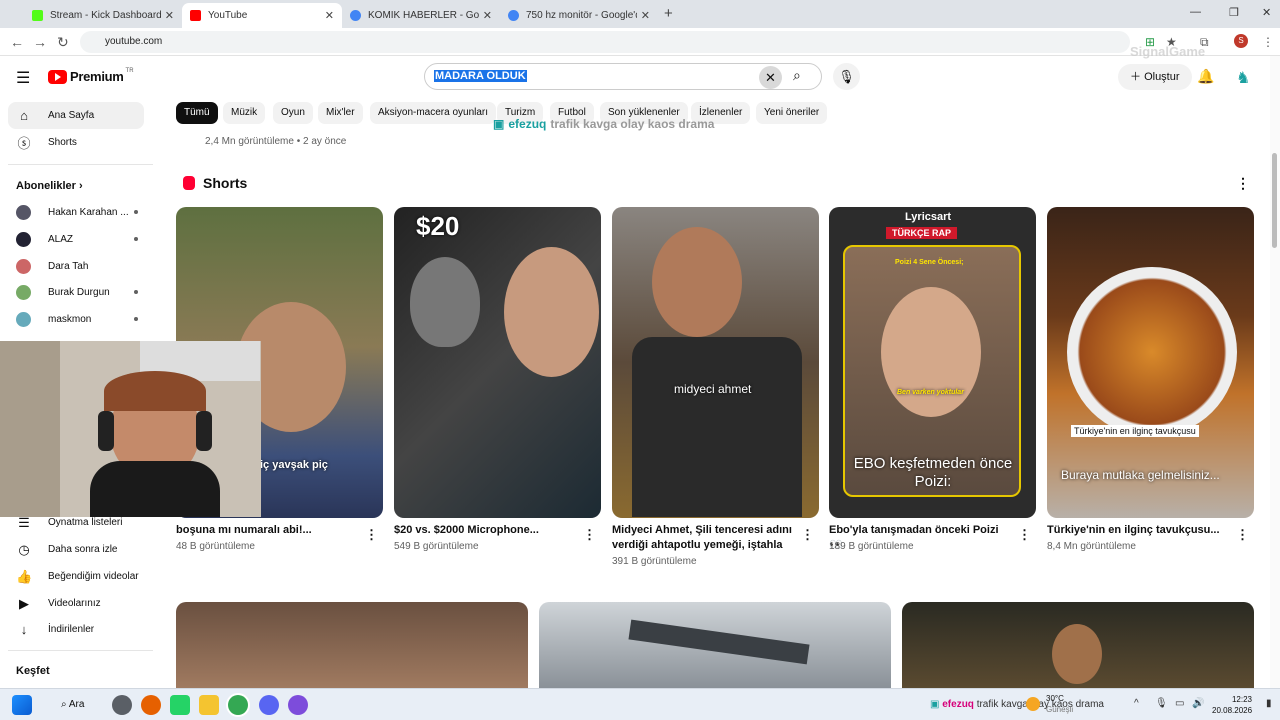  What do you see at coordinates (770, 77) in the screenshot?
I see `clear-search-button: ✕` at bounding box center [770, 77].